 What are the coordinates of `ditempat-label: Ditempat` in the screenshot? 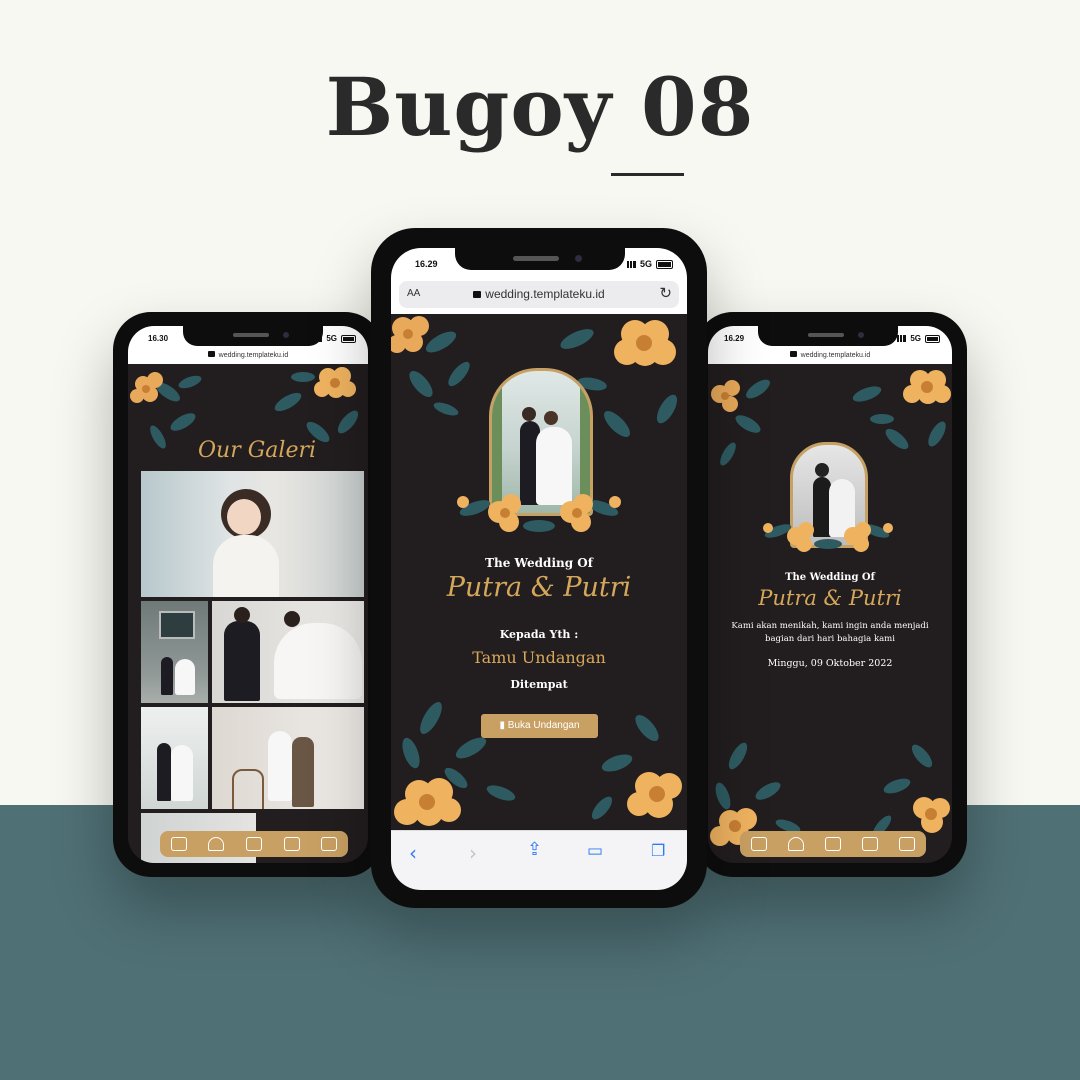 It's located at (539, 684).